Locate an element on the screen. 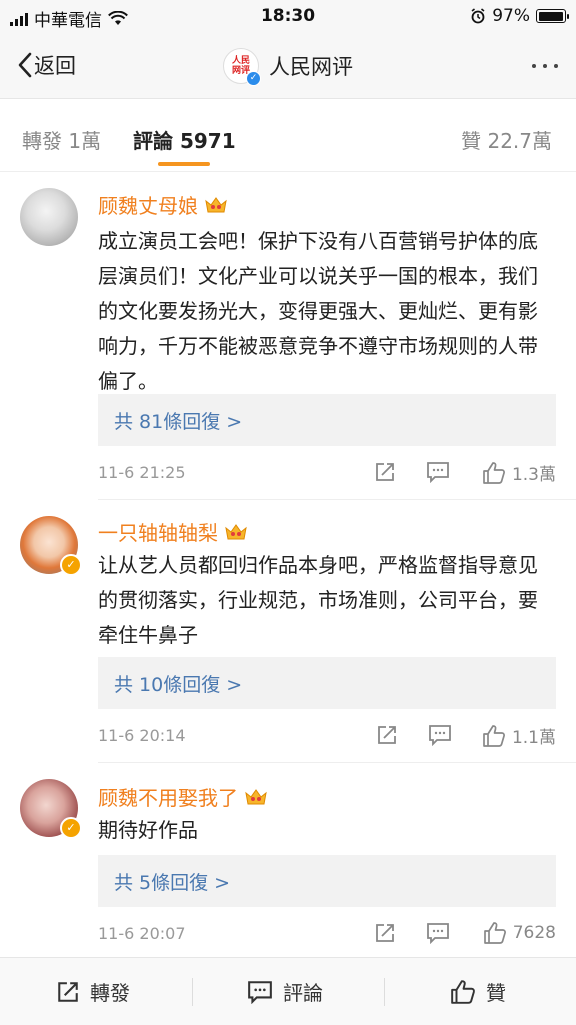 The width and height of the screenshot is (576, 1025). replies-link: 共 10條回復 > is located at coordinates (178, 683).